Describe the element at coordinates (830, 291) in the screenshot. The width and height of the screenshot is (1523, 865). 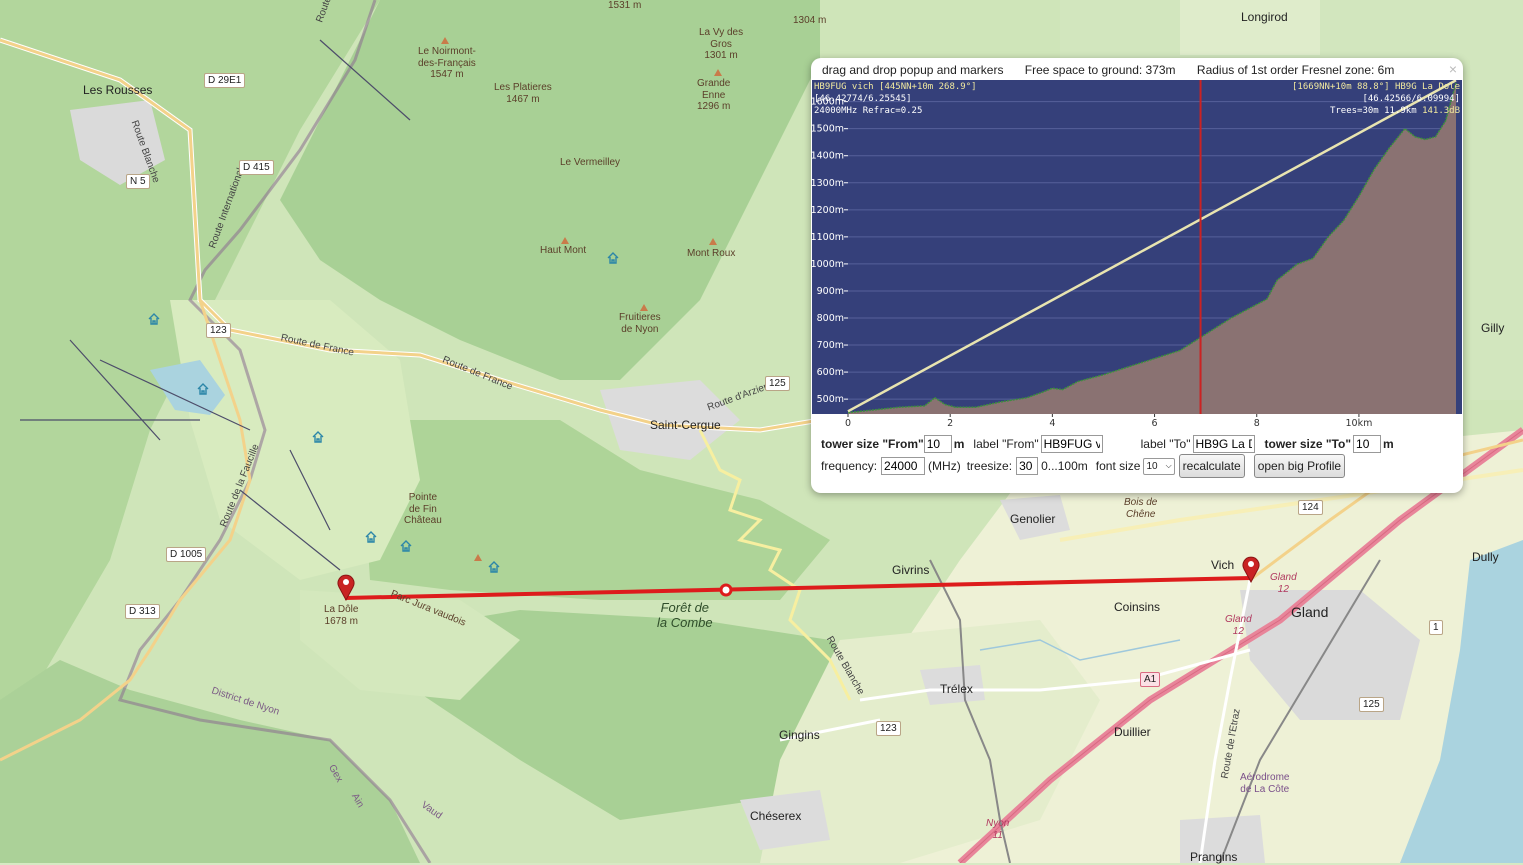
I see `y-tick-label: 900m` at that location.